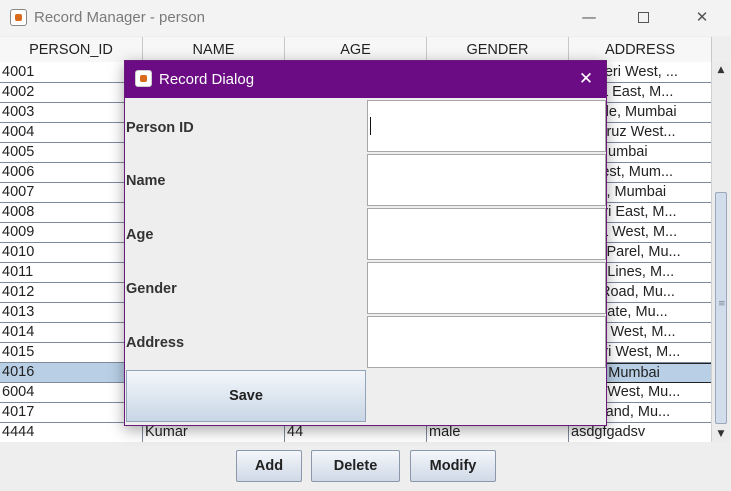 The height and width of the screenshot is (491, 731). I want to click on gender-input, so click(486, 288).